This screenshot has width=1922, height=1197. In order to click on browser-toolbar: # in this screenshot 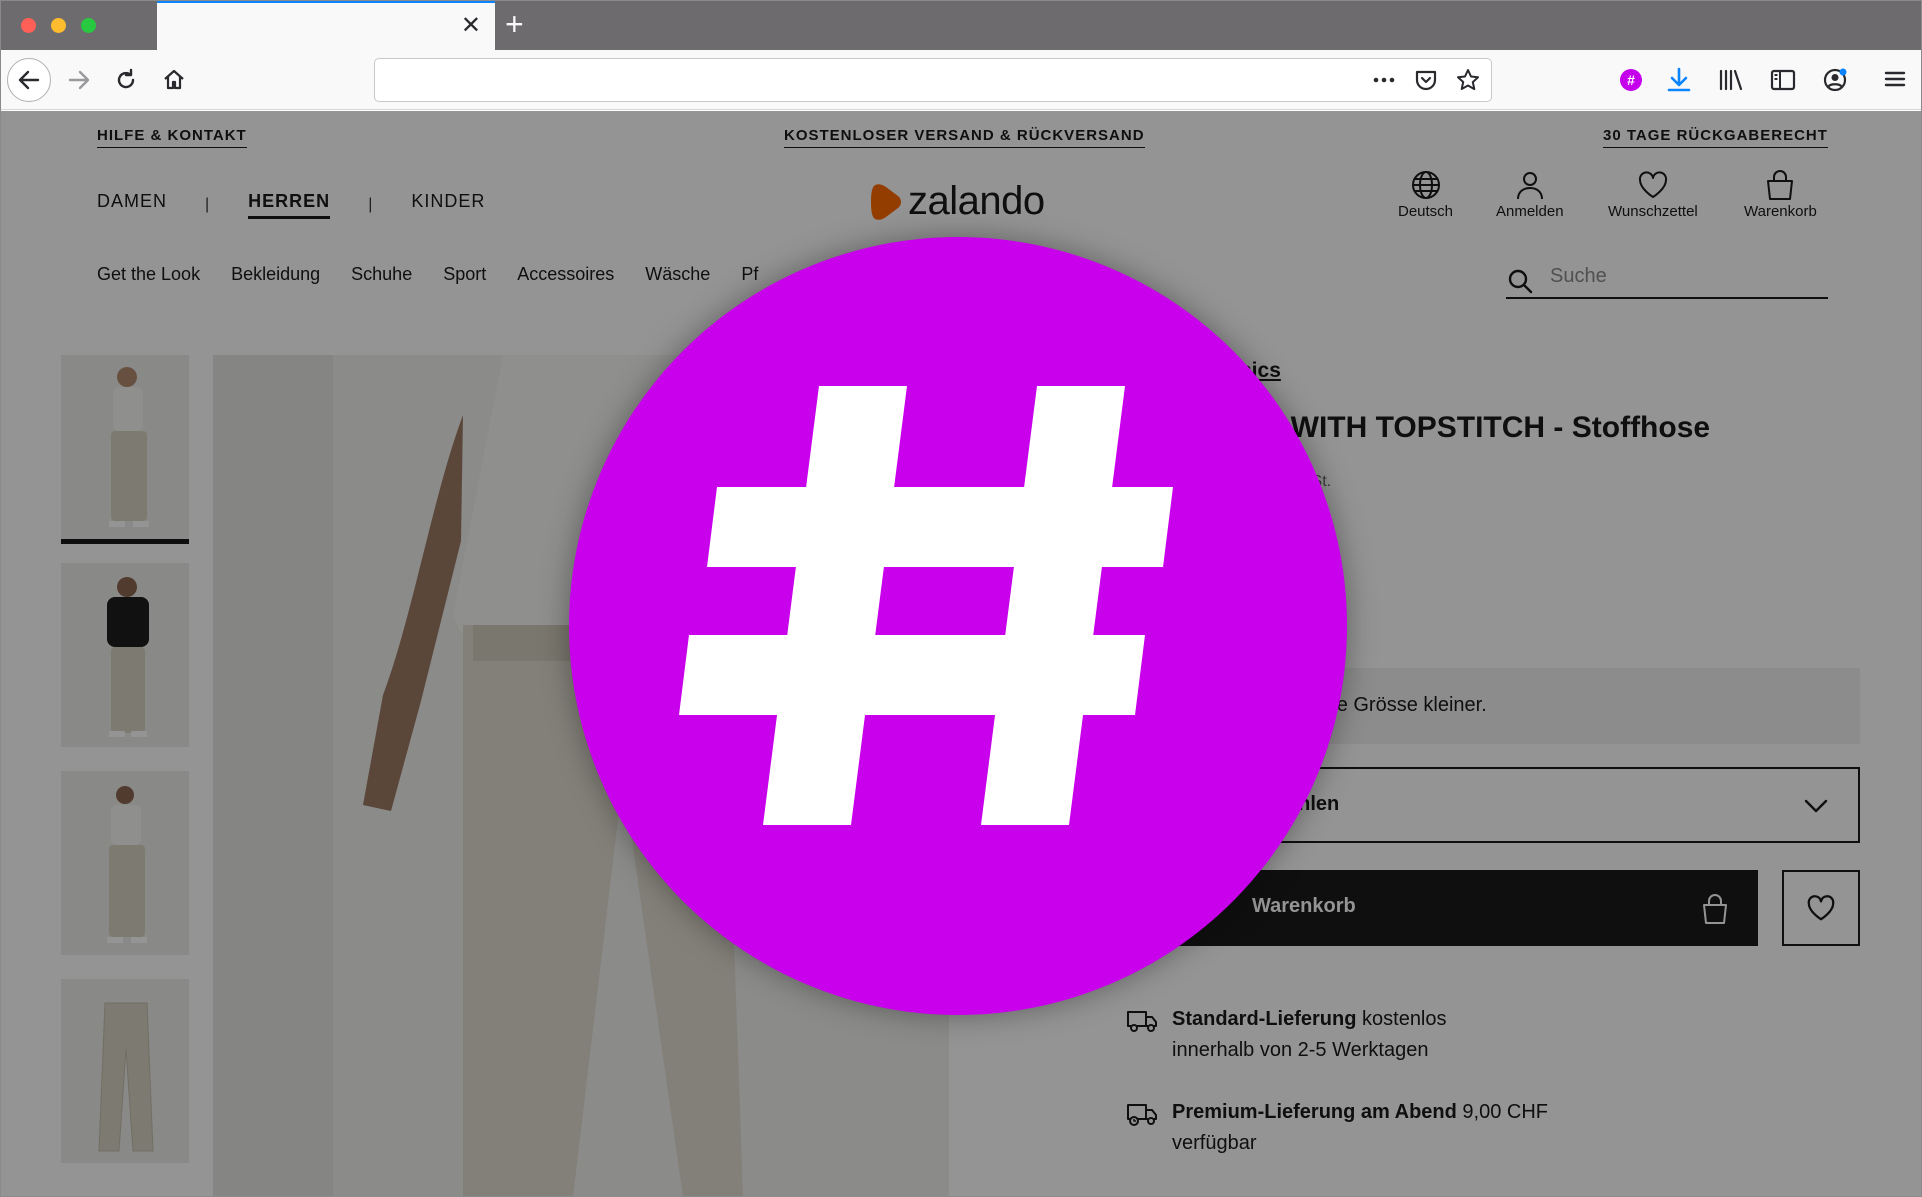, I will do `click(961, 80)`.